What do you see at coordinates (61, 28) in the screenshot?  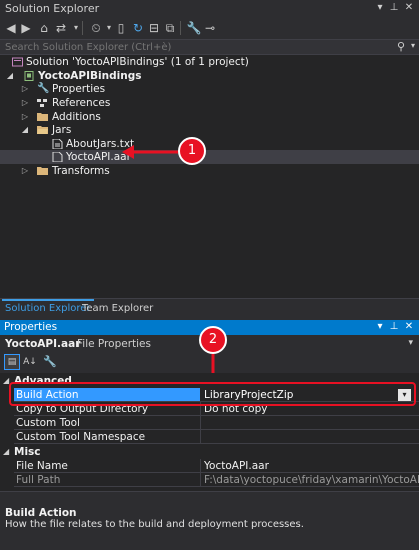 I see `sync-icon: ⇄` at bounding box center [61, 28].